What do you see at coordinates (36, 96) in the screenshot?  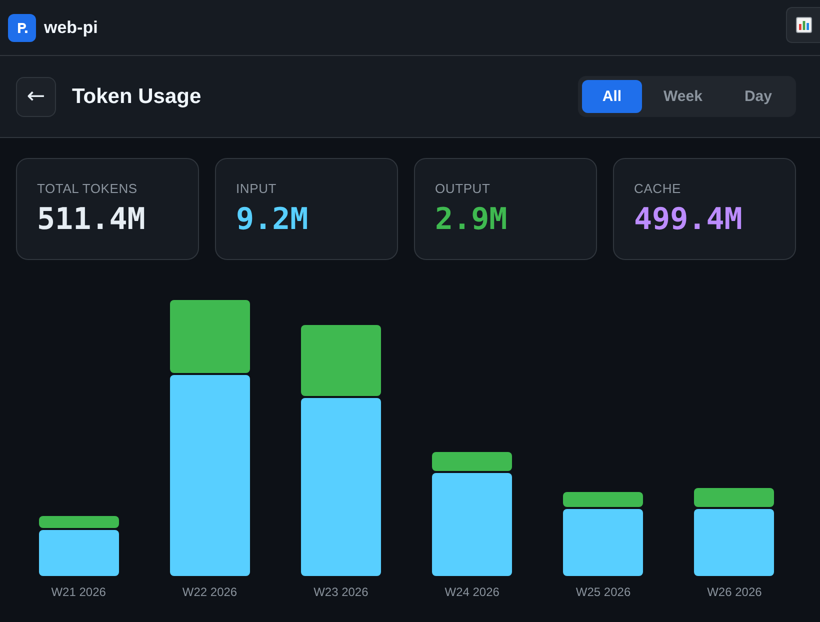 I see `back-button: ←` at bounding box center [36, 96].